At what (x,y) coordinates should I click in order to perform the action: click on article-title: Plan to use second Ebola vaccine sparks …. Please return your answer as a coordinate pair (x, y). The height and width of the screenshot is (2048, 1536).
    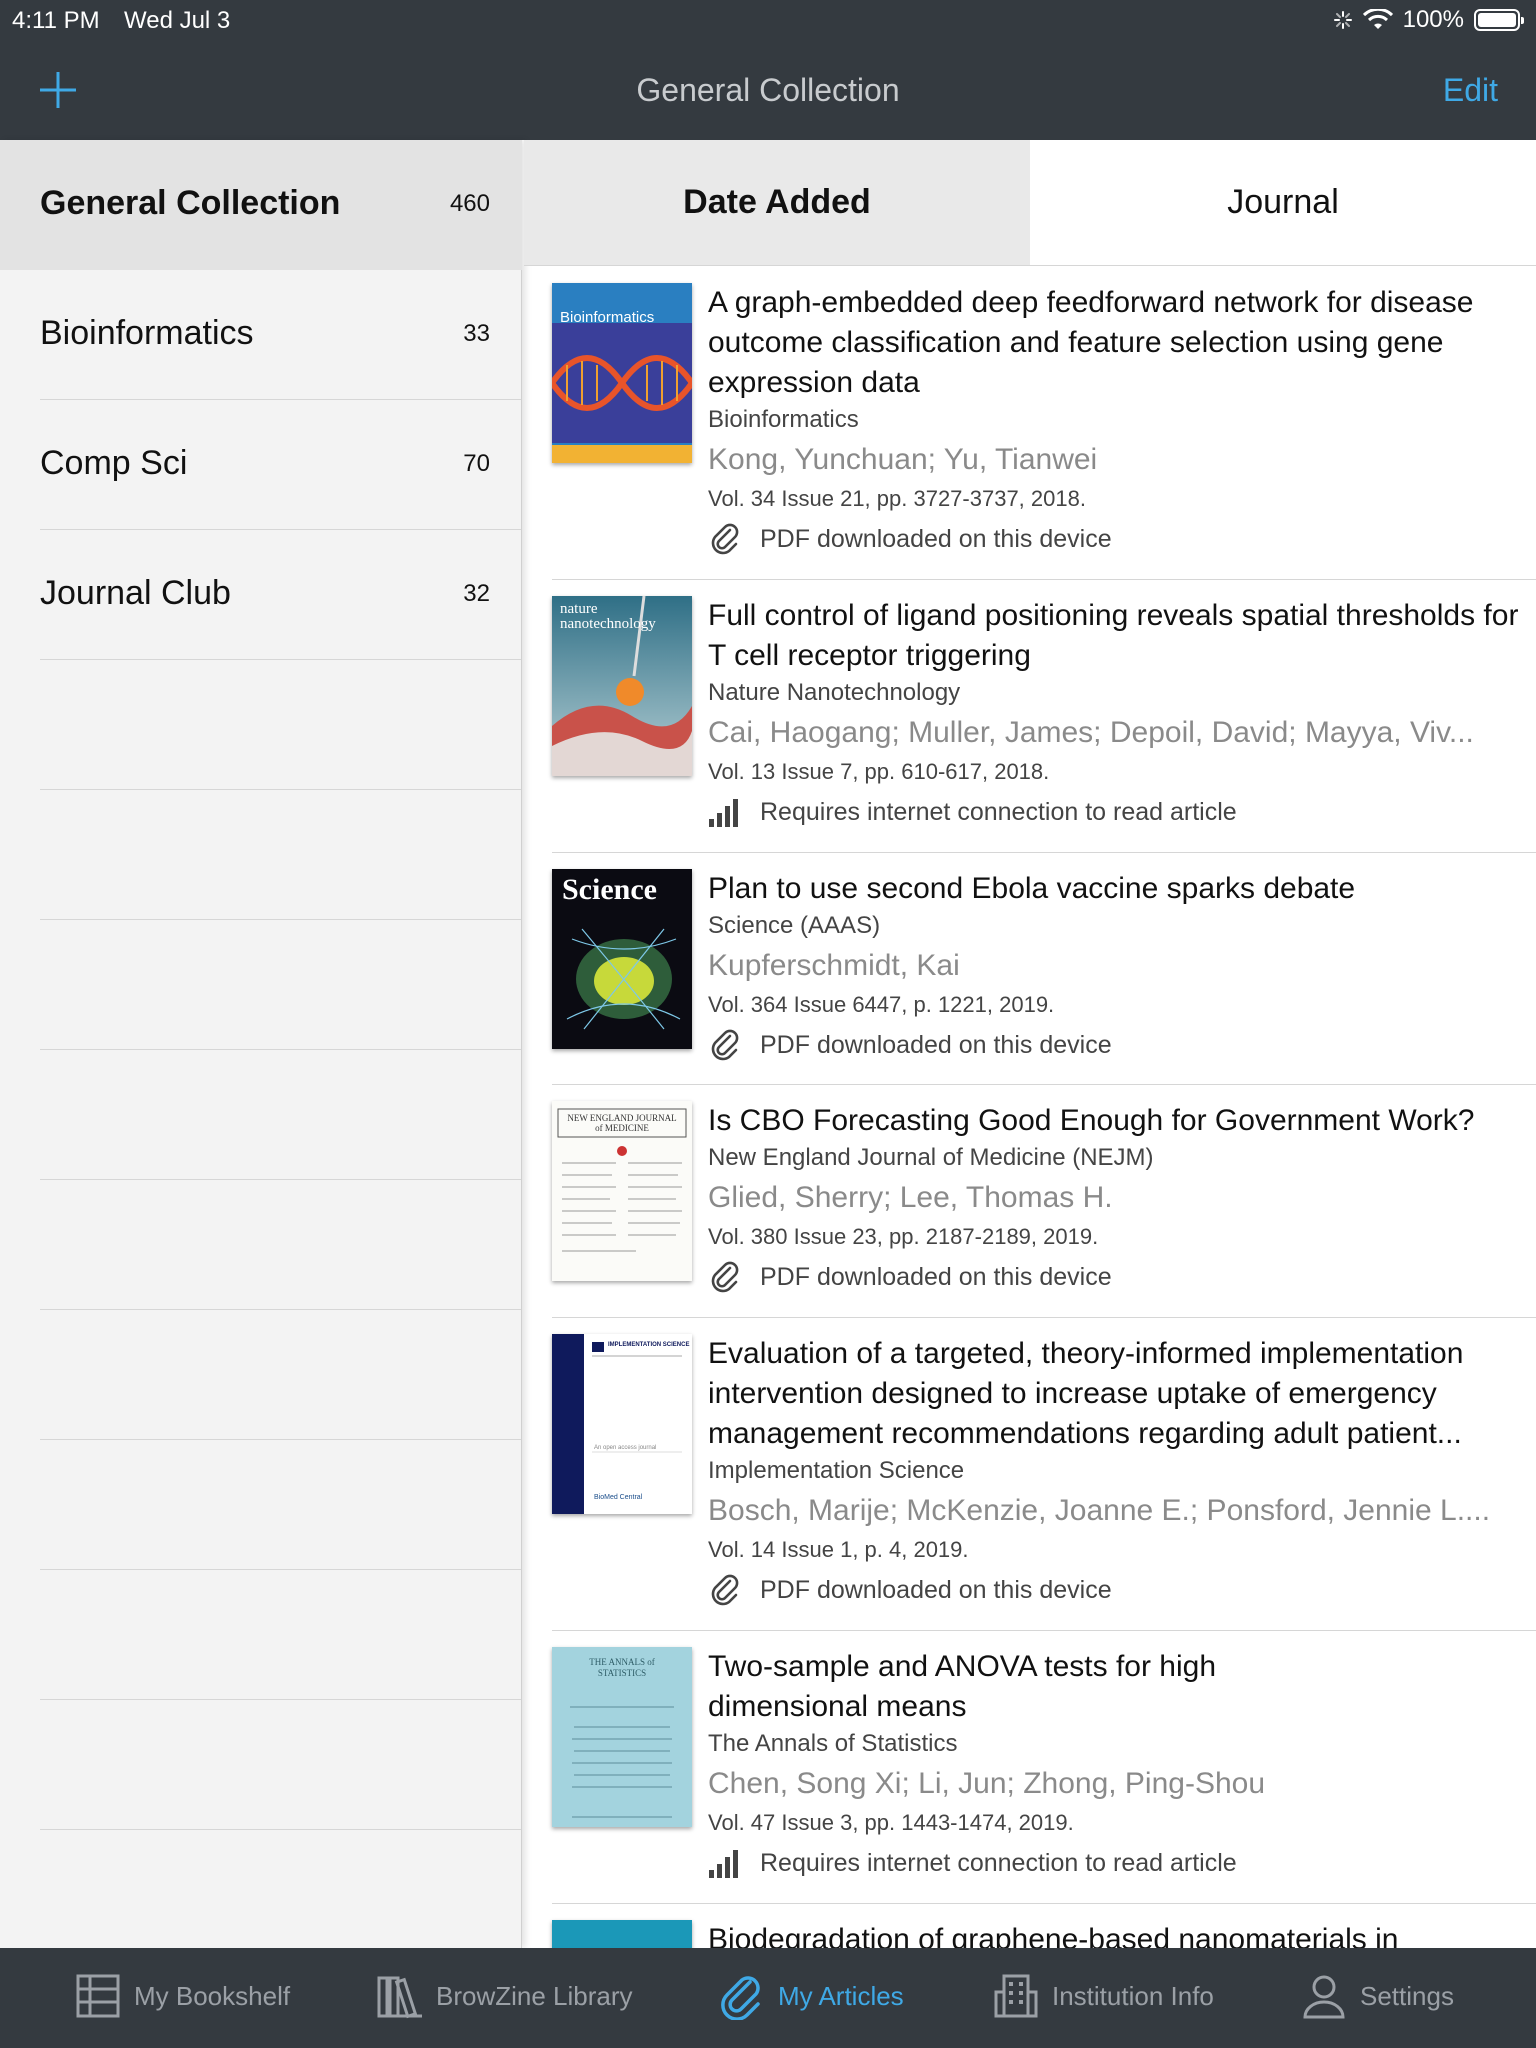
    Looking at the image, I should click on (1032, 888).